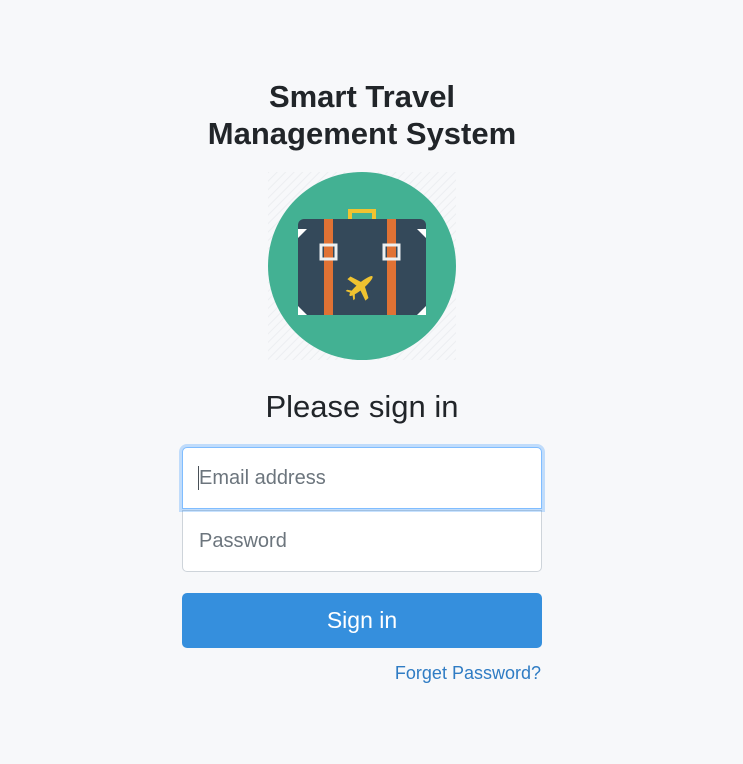 Image resolution: width=743 pixels, height=764 pixels. Describe the element at coordinates (198, 478) in the screenshot. I see `text-caret` at that location.